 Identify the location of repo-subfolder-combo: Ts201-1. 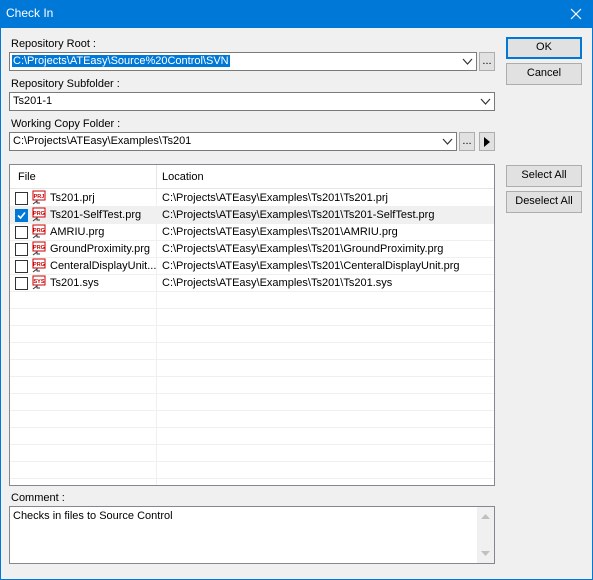
(252, 101).